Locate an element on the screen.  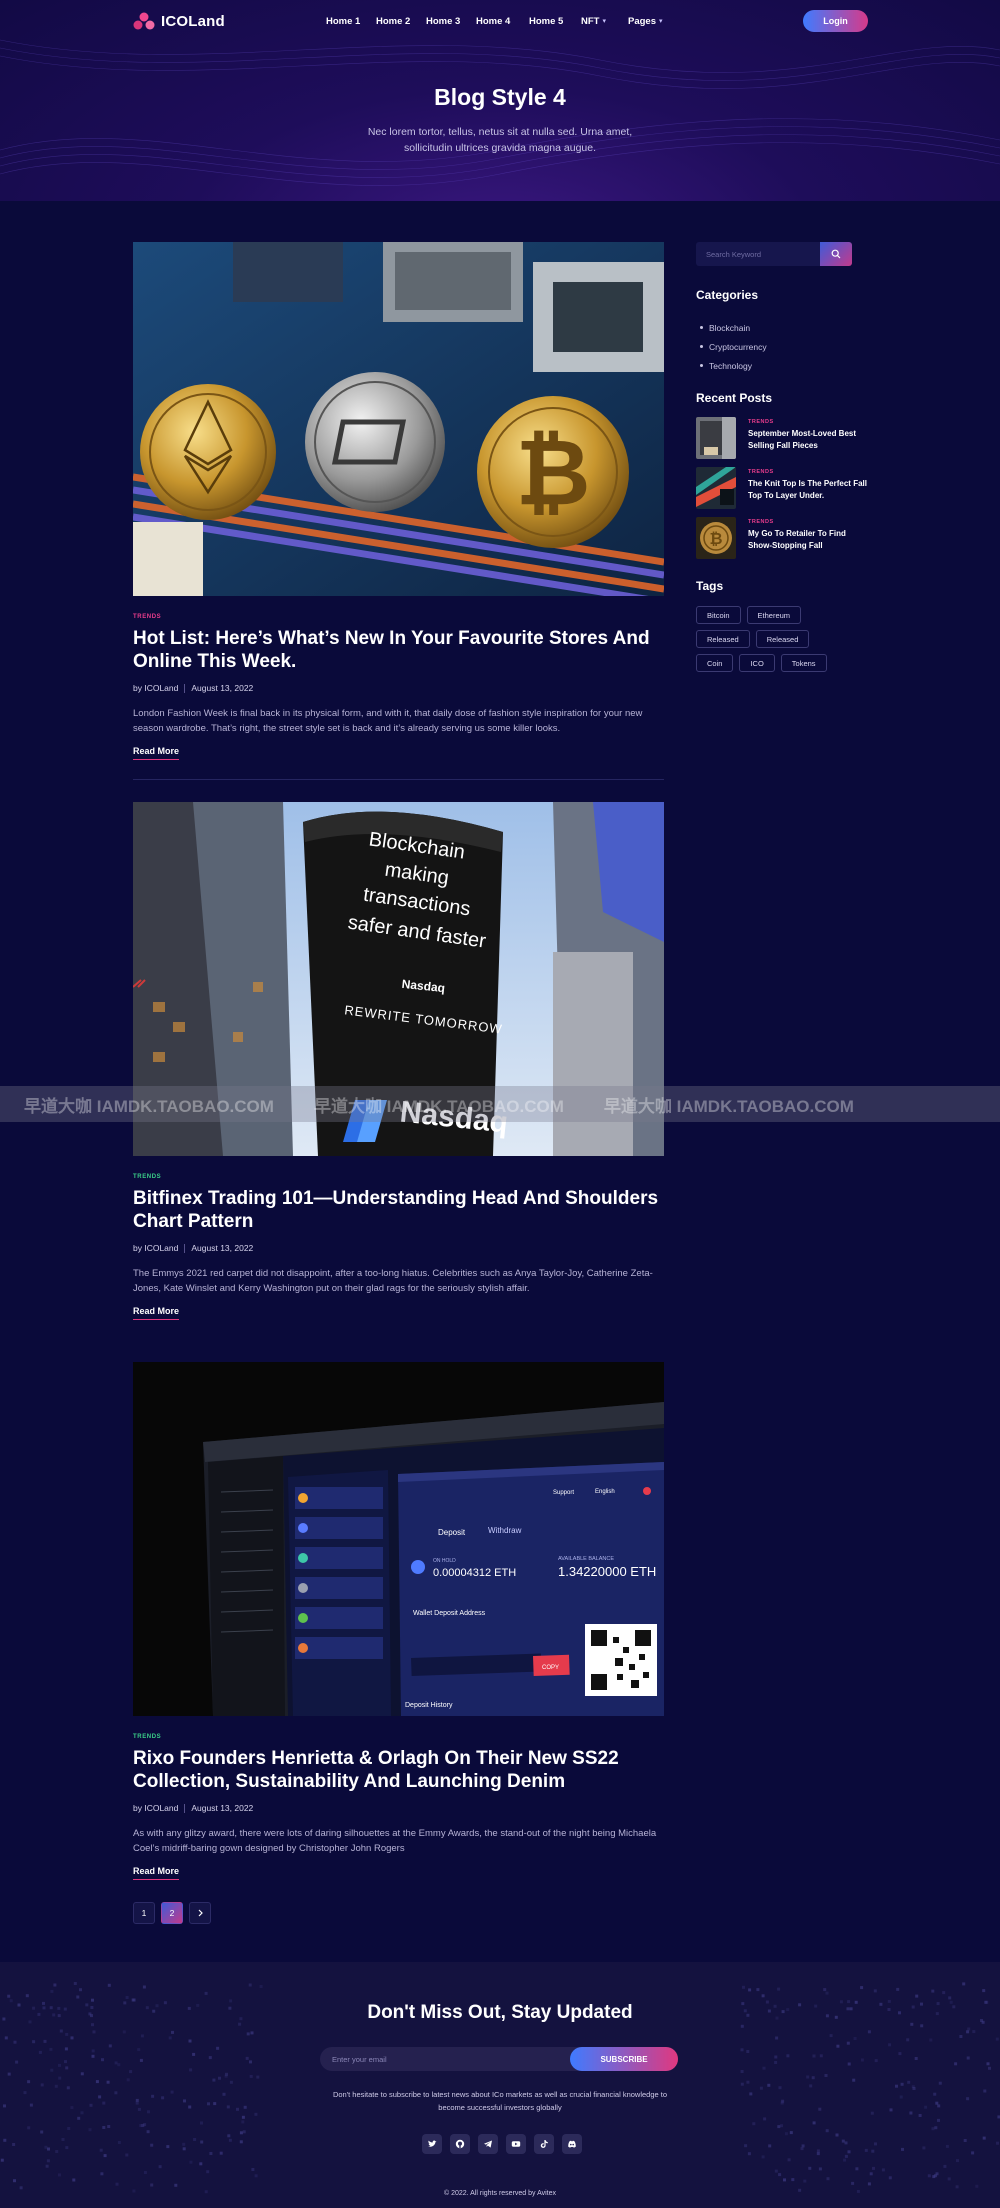
tags-heading: Tags is located at coordinates (710, 586).